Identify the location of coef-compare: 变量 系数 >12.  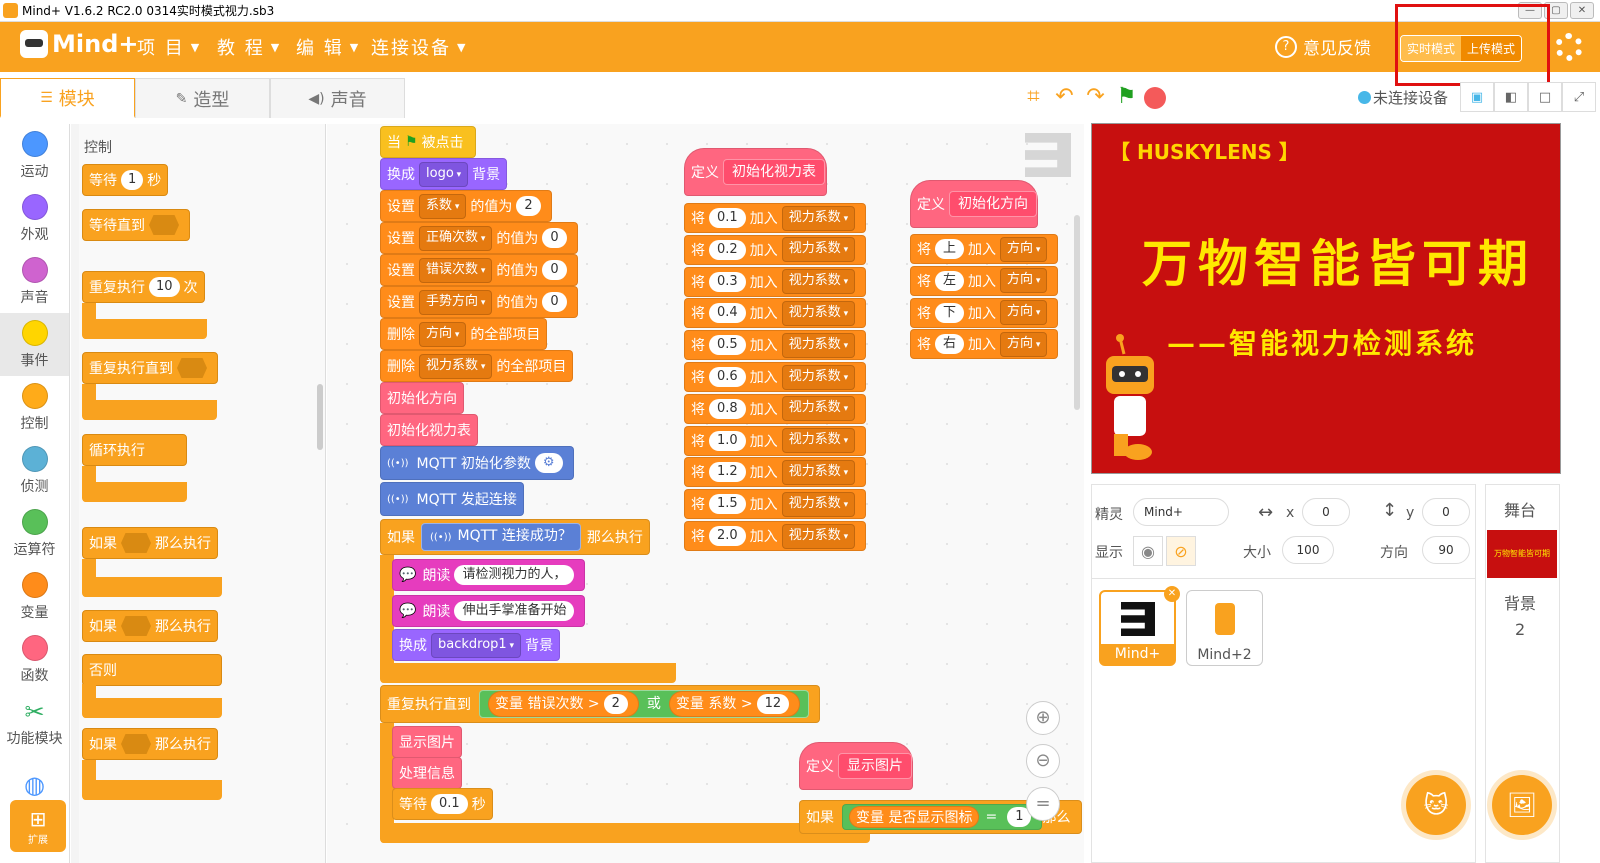
(734, 704).